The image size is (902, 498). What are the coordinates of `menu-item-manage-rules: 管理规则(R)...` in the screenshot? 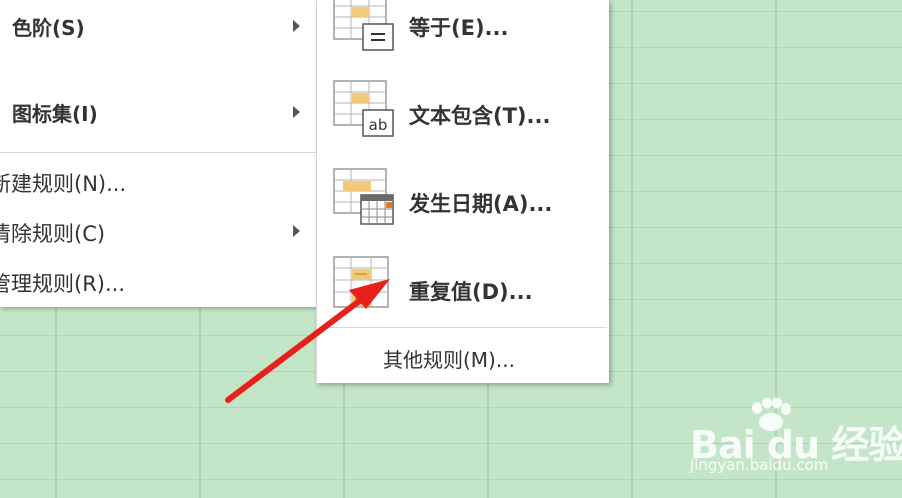 It's located at (158, 281).